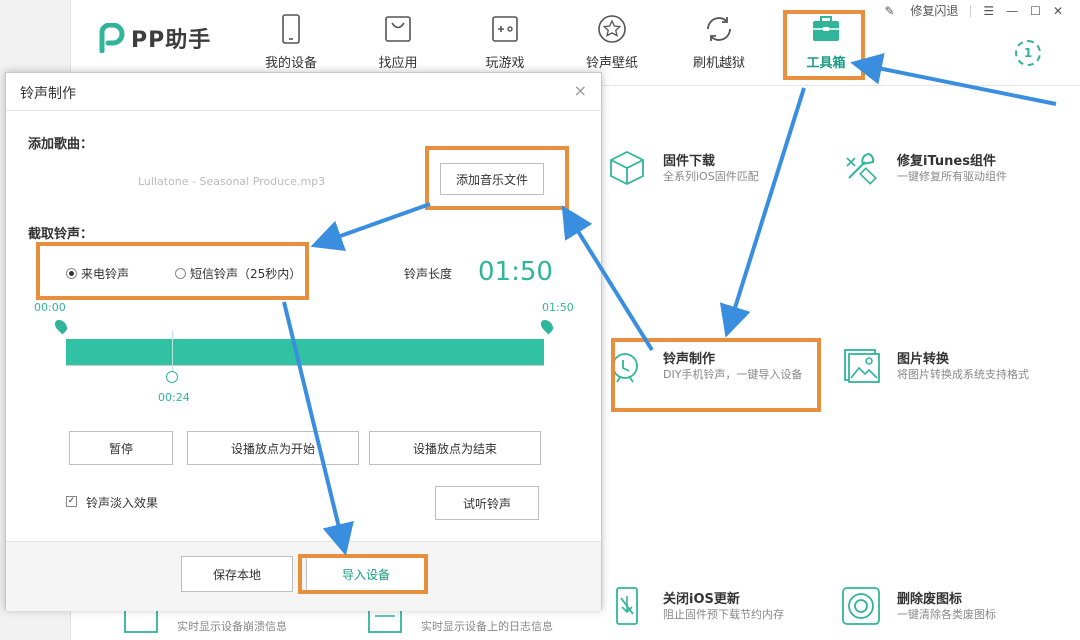 This screenshot has width=1080, height=640. What do you see at coordinates (625, 368) in the screenshot?
I see `bell-icon` at bounding box center [625, 368].